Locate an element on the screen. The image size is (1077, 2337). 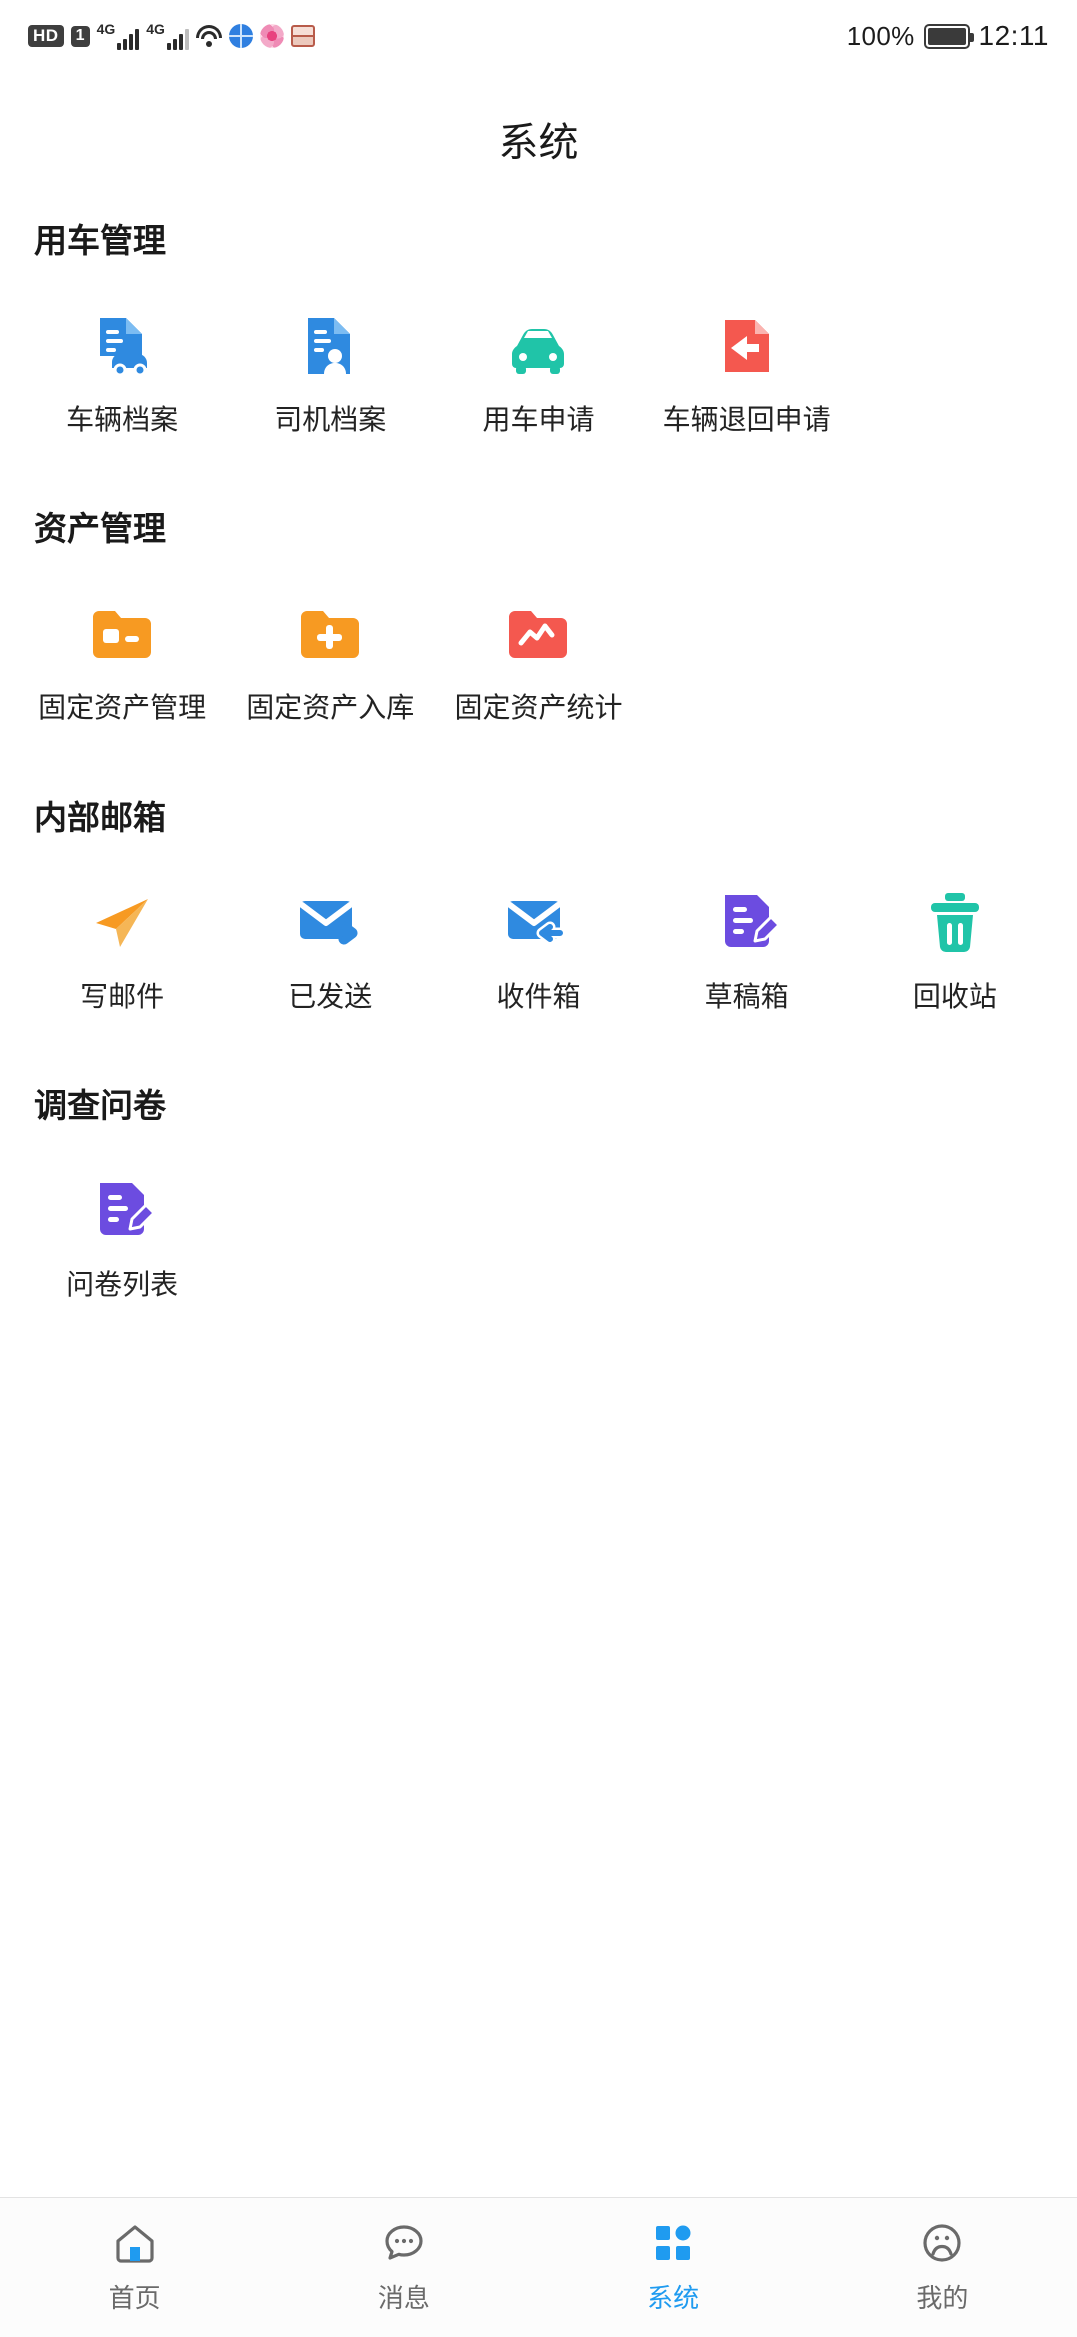
compose-mail-icon is located at coordinates (122, 923).